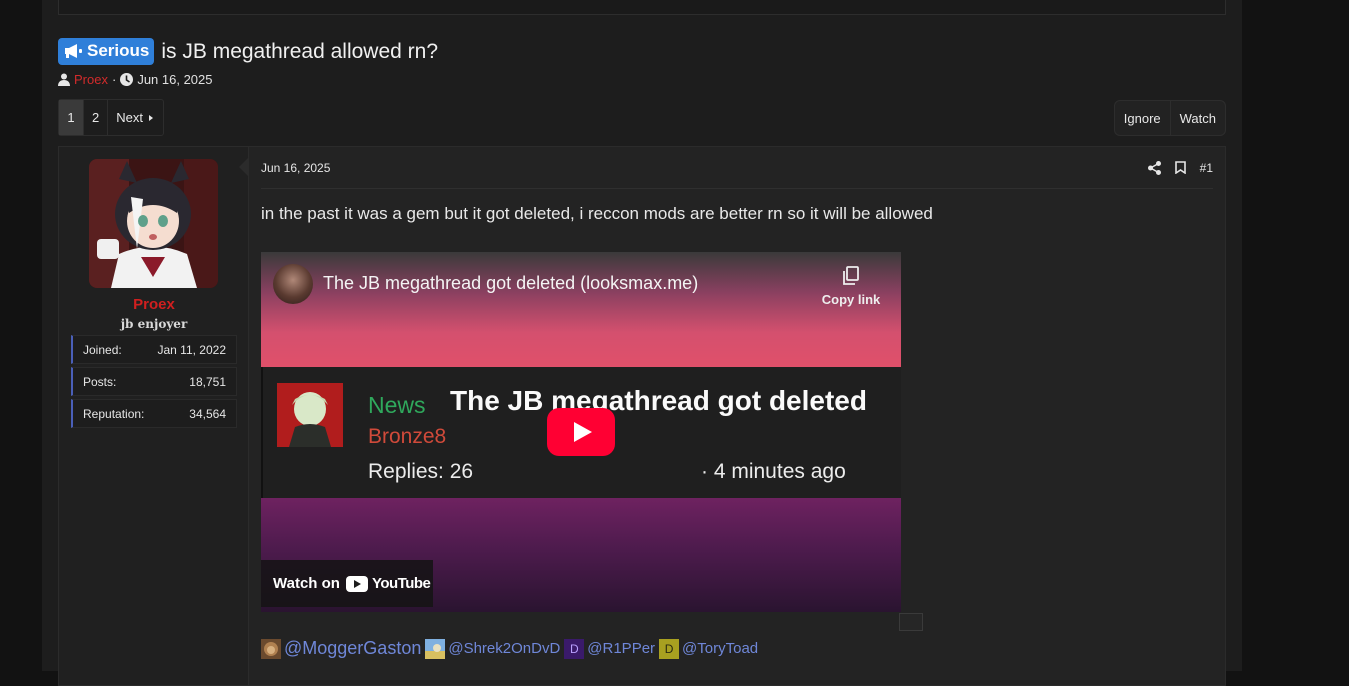 The height and width of the screenshot is (686, 1349). Describe the element at coordinates (421, 471) in the screenshot. I see `card-replies: Replies: 26` at that location.